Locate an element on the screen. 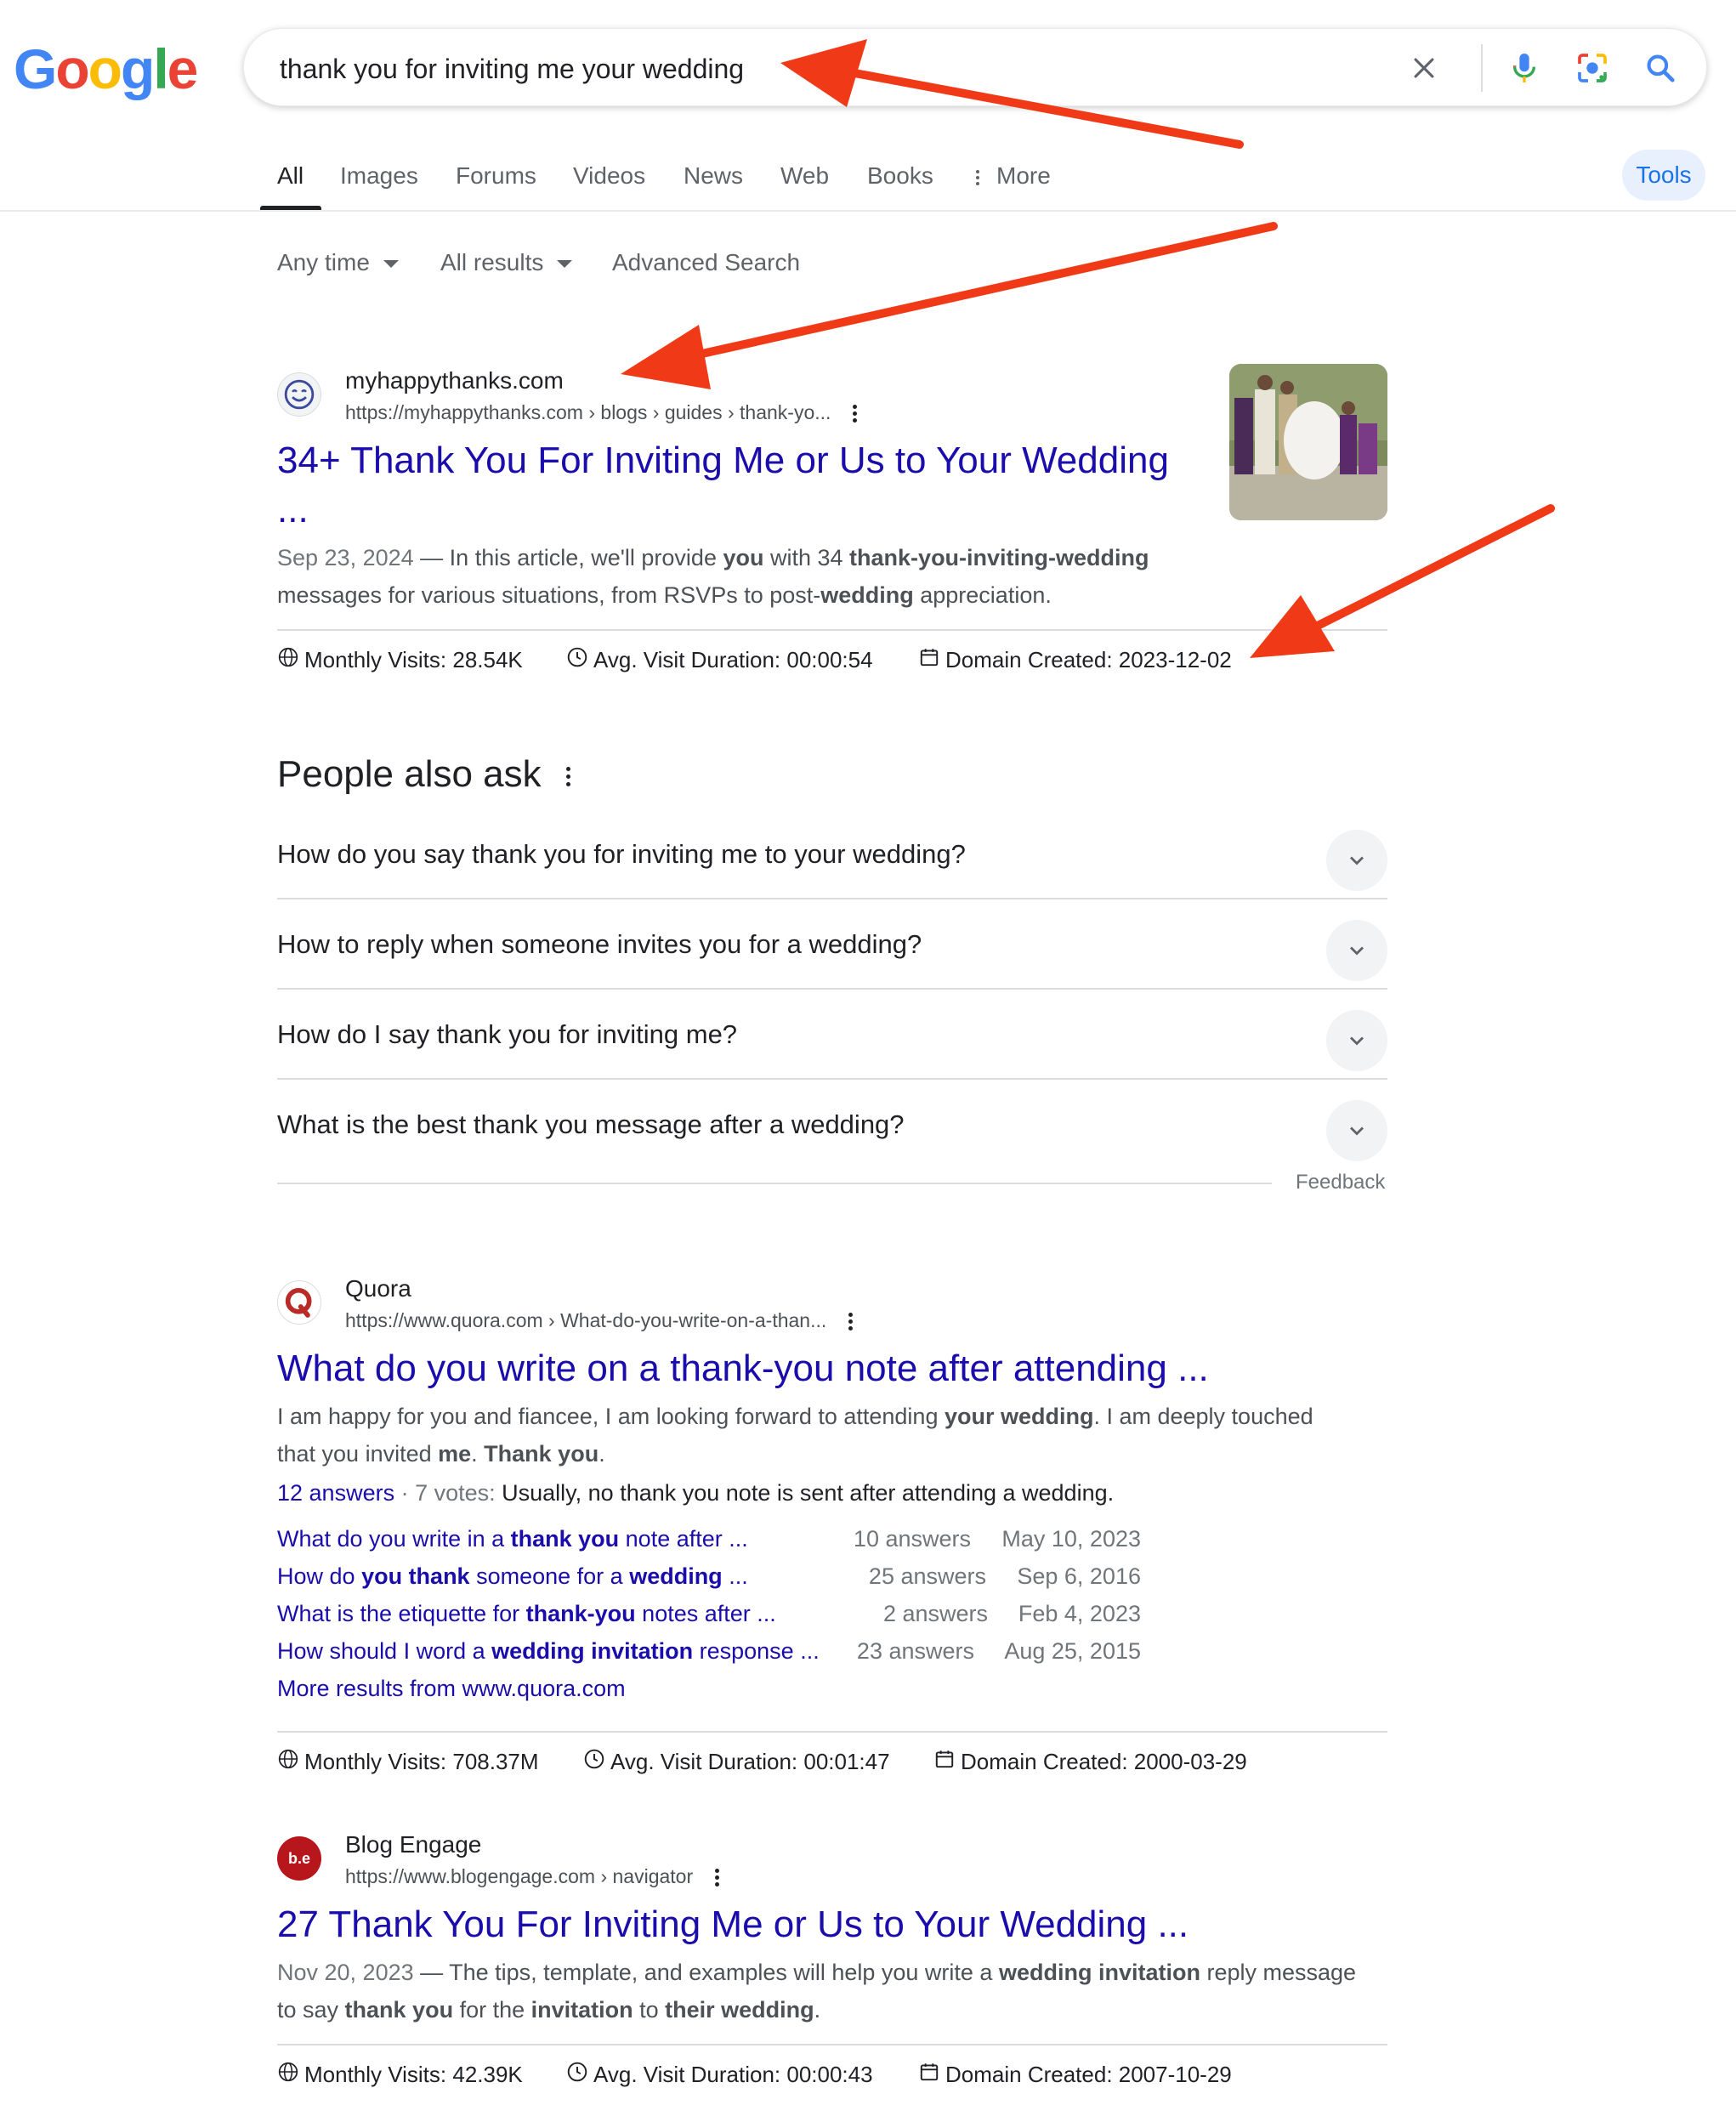 The height and width of the screenshot is (2122, 1736). more-results-link: More results from www.quora.com is located at coordinates (452, 1688).